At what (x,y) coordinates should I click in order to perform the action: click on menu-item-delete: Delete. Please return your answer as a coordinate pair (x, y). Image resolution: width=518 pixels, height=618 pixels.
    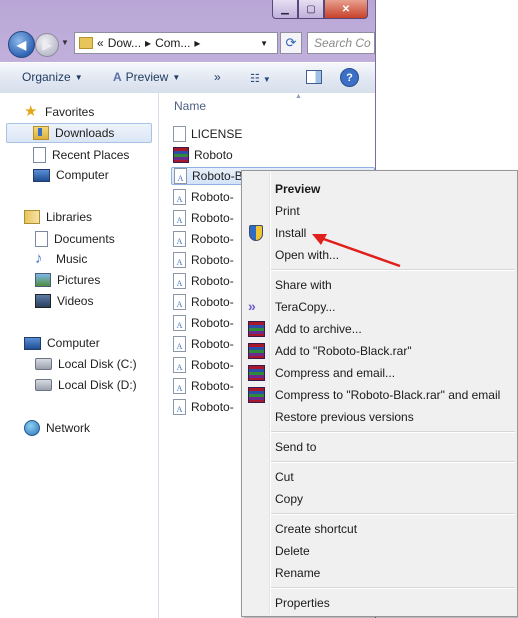
    Looking at the image, I should click on (292, 551).